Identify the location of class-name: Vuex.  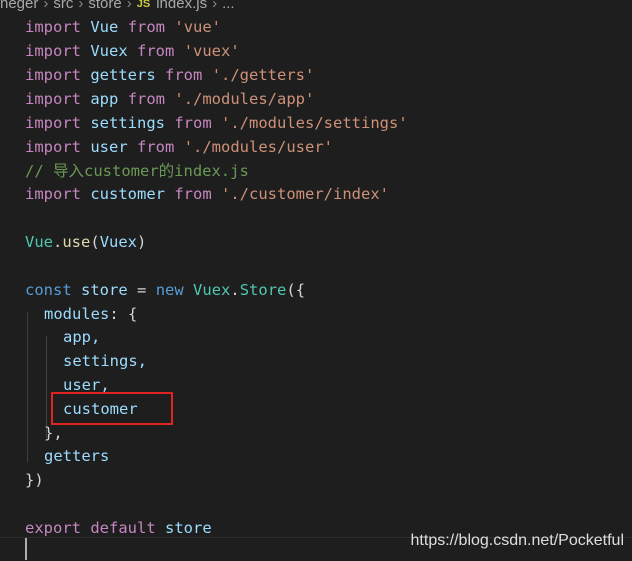
(212, 290).